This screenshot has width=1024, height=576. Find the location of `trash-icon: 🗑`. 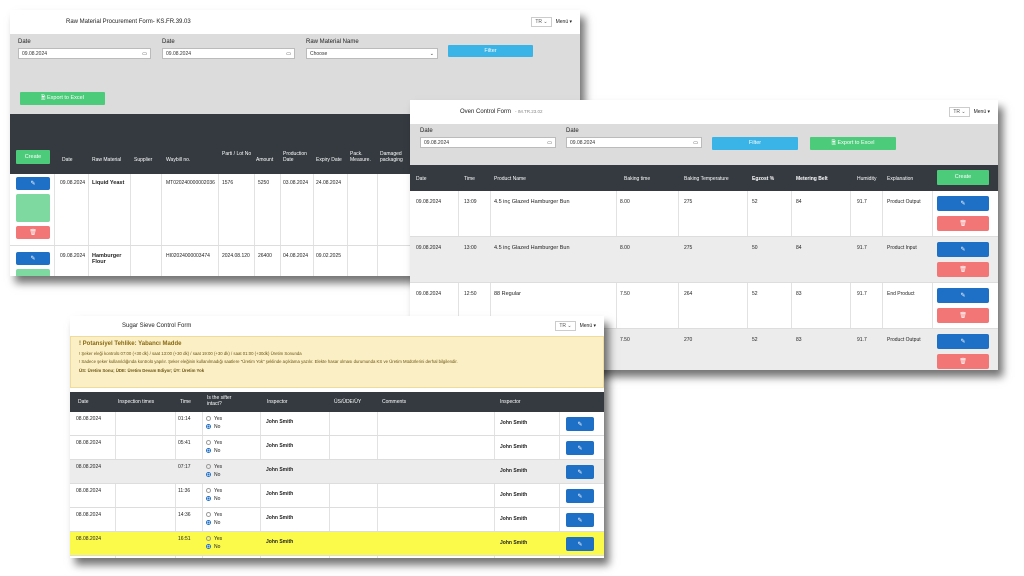

trash-icon: 🗑 is located at coordinates (963, 224).